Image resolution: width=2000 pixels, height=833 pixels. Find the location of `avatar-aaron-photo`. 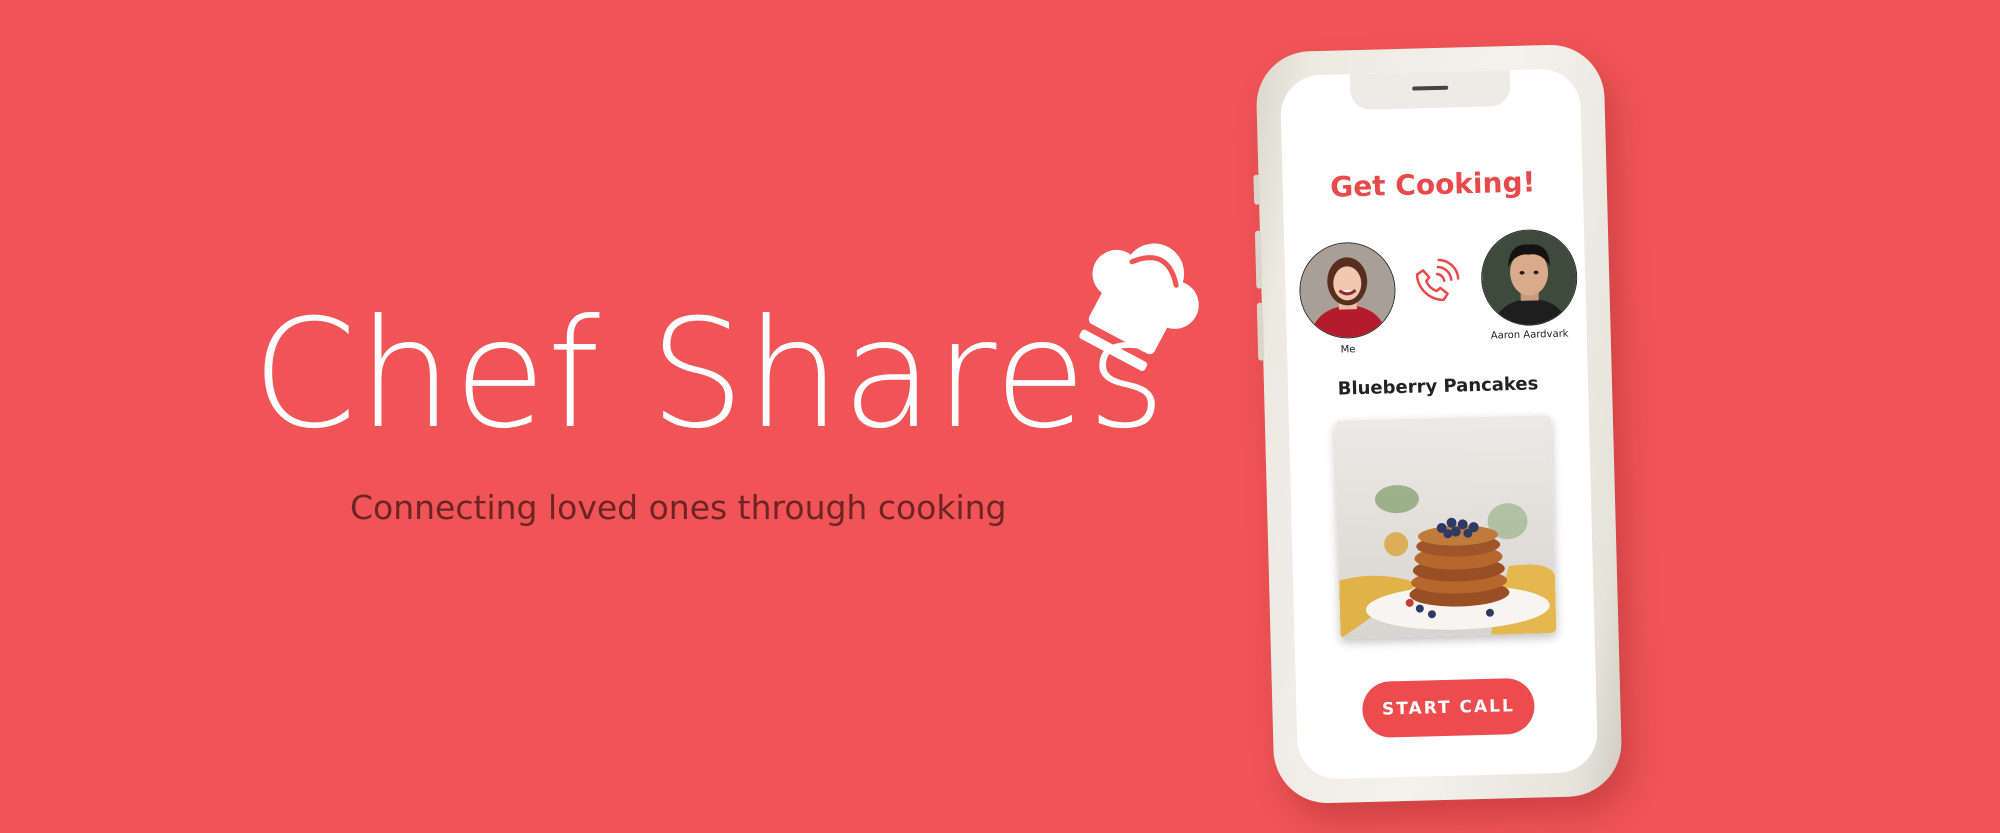

avatar-aaron-photo is located at coordinates (1529, 277).